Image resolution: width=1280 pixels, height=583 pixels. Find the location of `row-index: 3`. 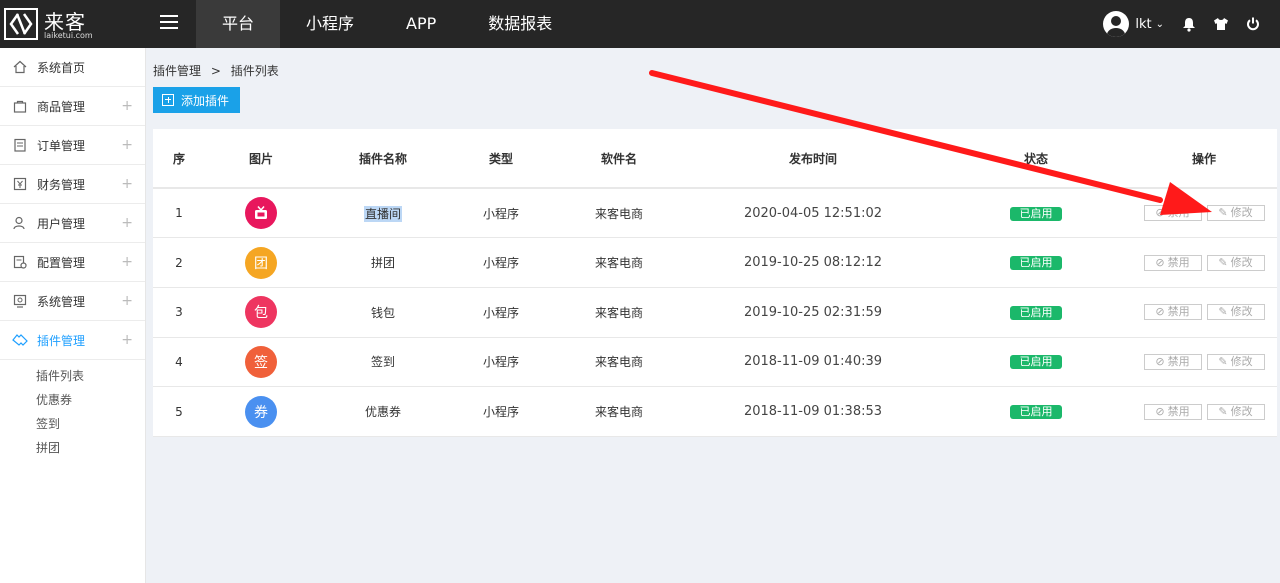

row-index: 3 is located at coordinates (179, 312).